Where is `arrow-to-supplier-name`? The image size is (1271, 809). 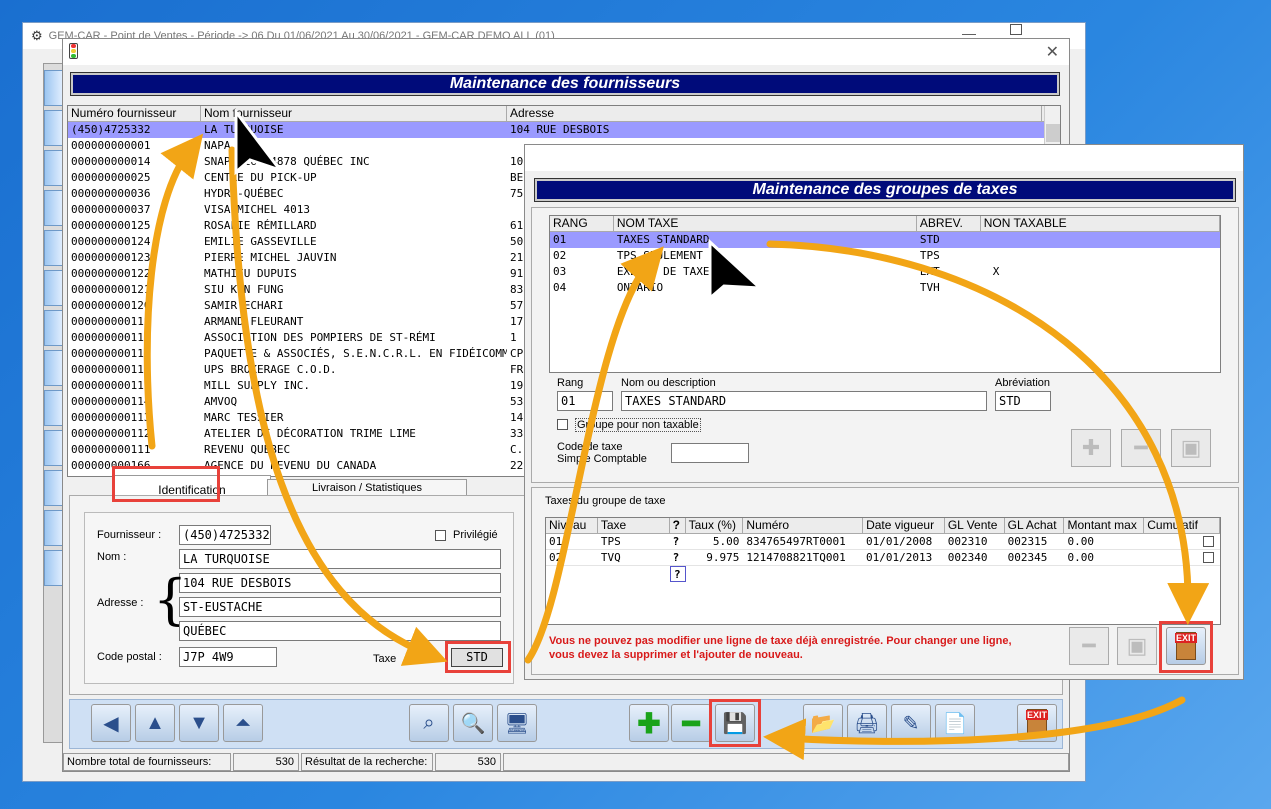
arrow-to-supplier-name is located at coordinates (173, 291).